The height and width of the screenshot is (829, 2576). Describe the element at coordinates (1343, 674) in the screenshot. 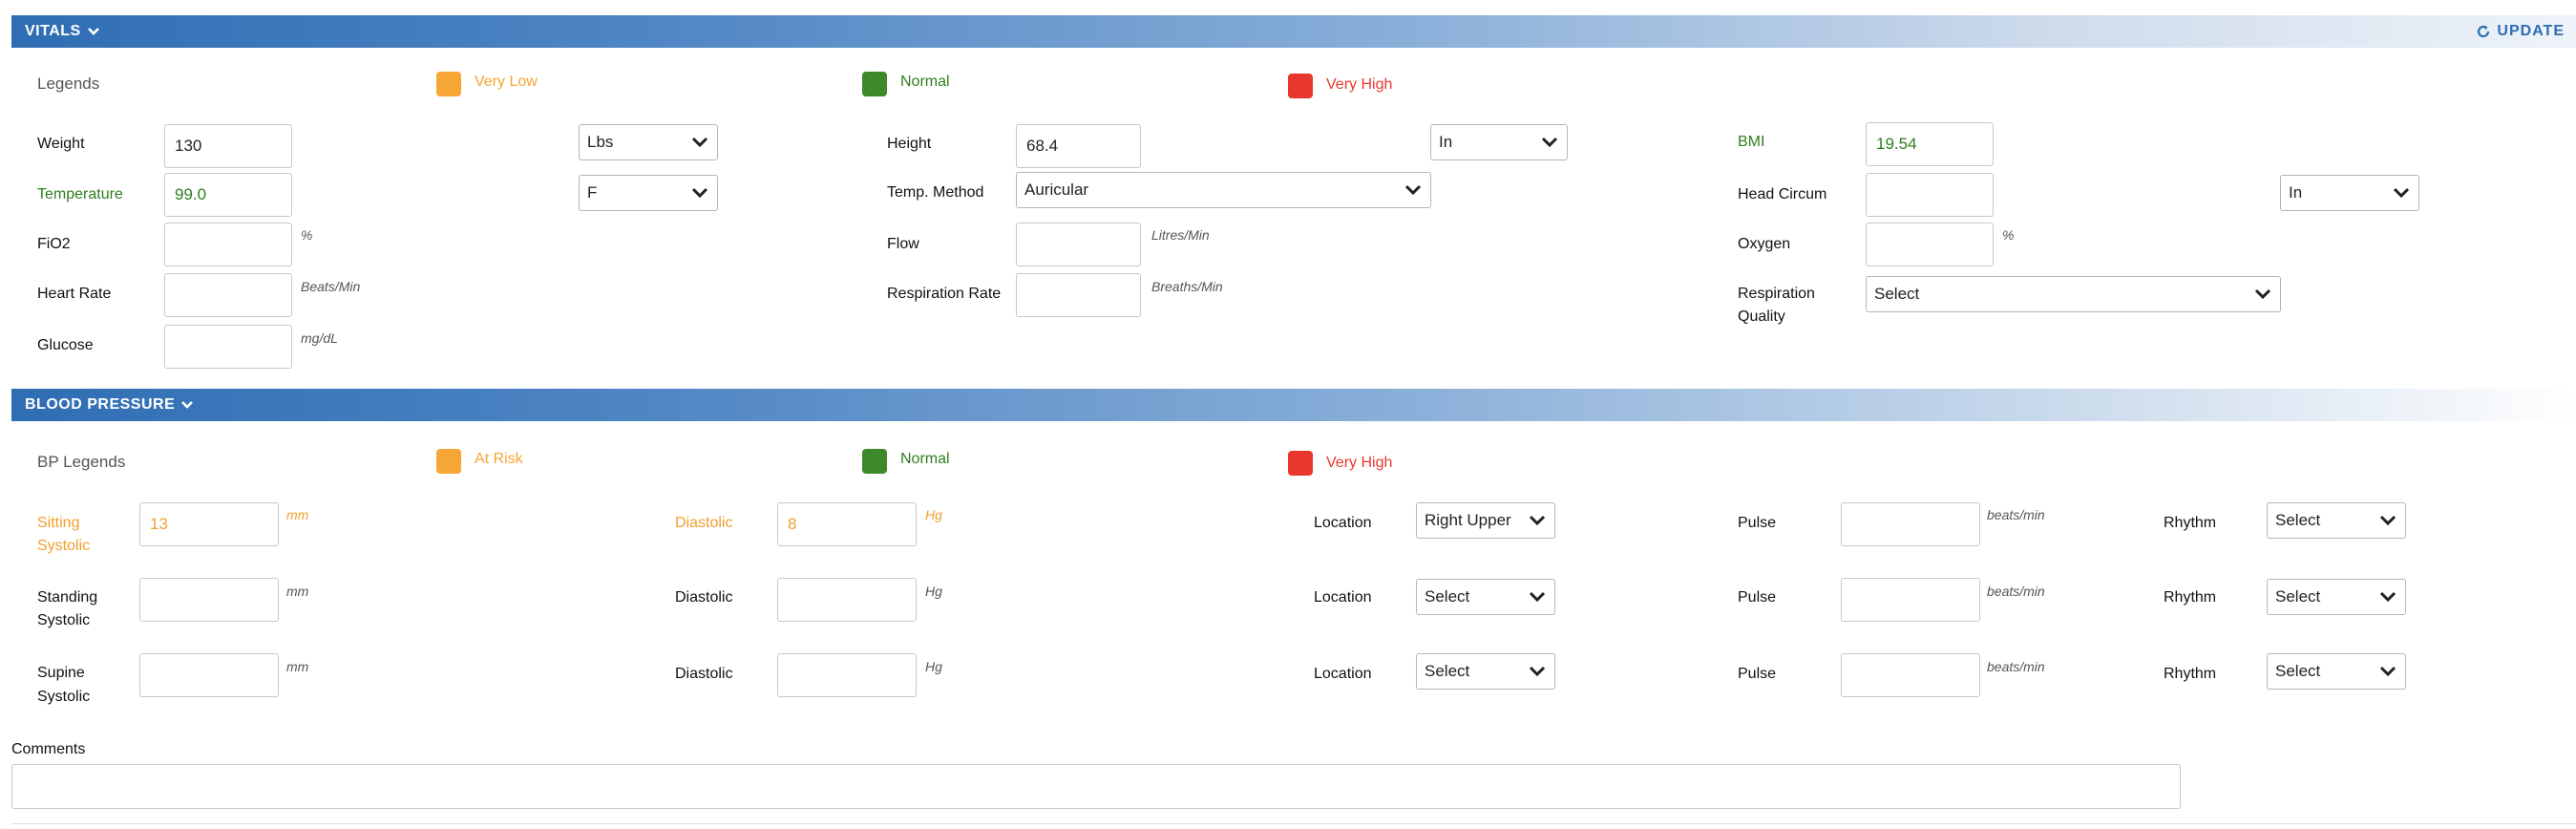

I see `supine-location-label: Location` at that location.